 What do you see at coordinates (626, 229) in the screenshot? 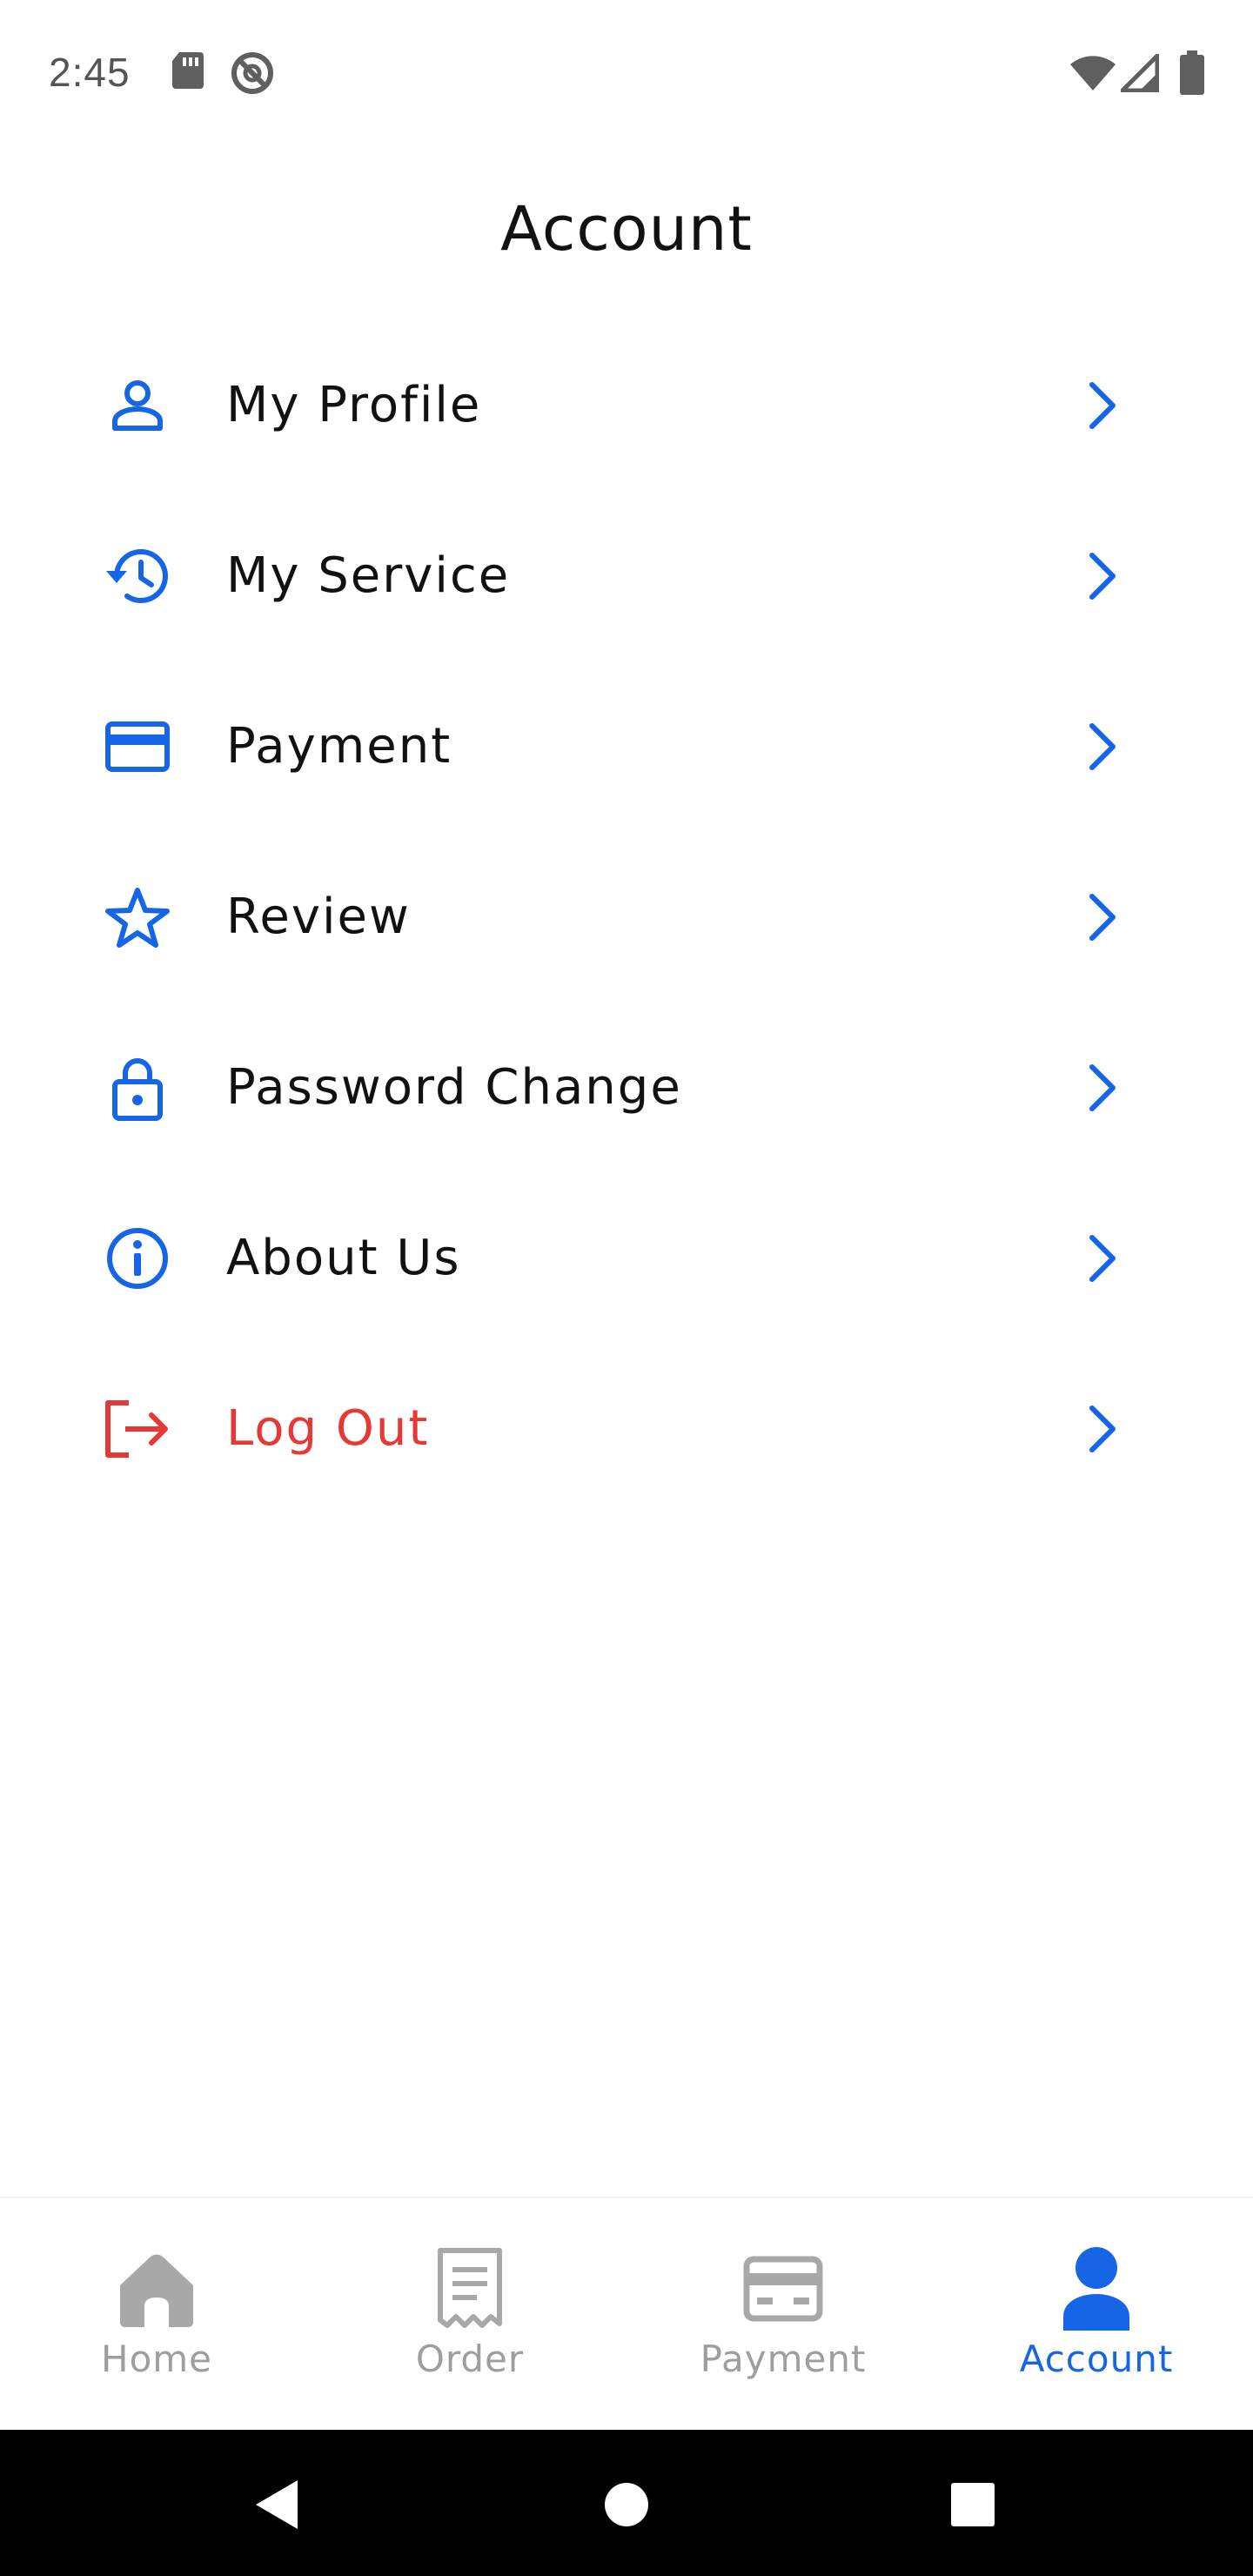
I see `page-title: Account` at bounding box center [626, 229].